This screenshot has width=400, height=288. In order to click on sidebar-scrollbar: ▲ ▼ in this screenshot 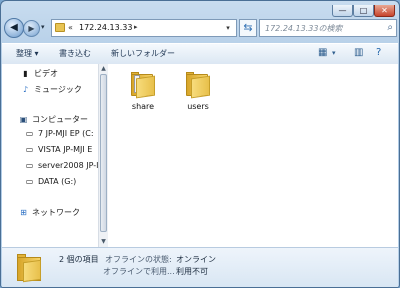, I will do `click(103, 155)`.